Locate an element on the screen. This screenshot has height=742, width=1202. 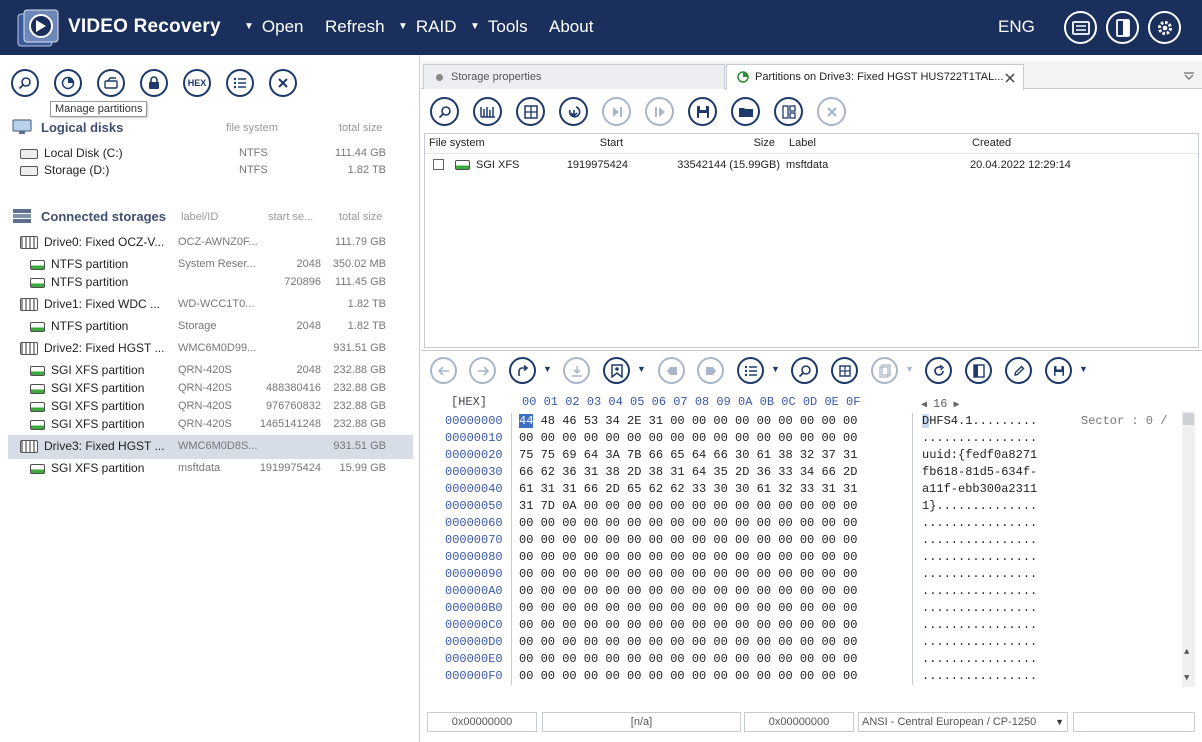
open-folder-button is located at coordinates (745, 111).